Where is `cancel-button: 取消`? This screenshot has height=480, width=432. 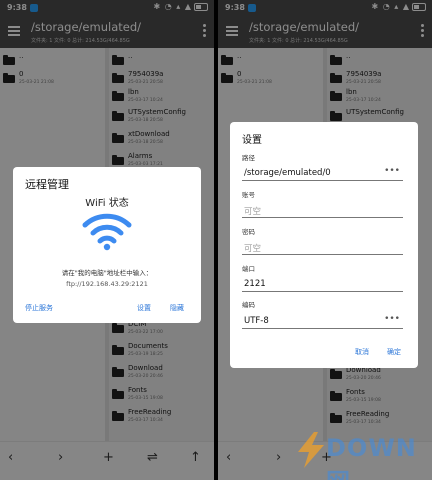 cancel-button: 取消 is located at coordinates (362, 352).